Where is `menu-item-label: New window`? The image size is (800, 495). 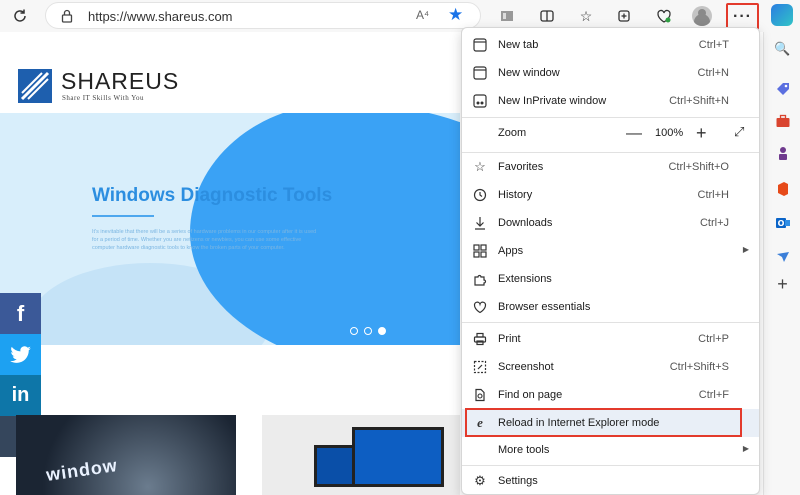
menu-item-label: New window is located at coordinates (529, 73).